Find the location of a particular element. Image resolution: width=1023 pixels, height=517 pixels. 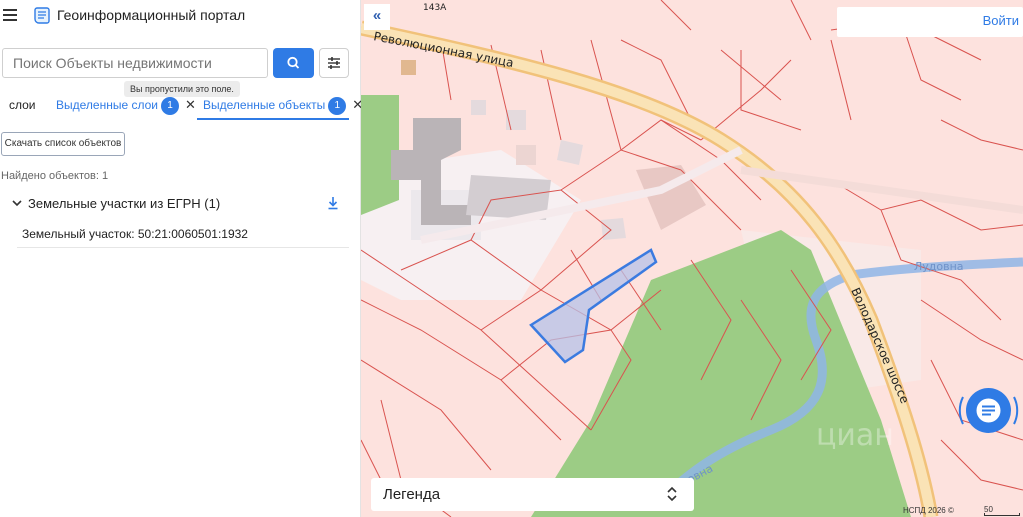

filter-button is located at coordinates (334, 63).